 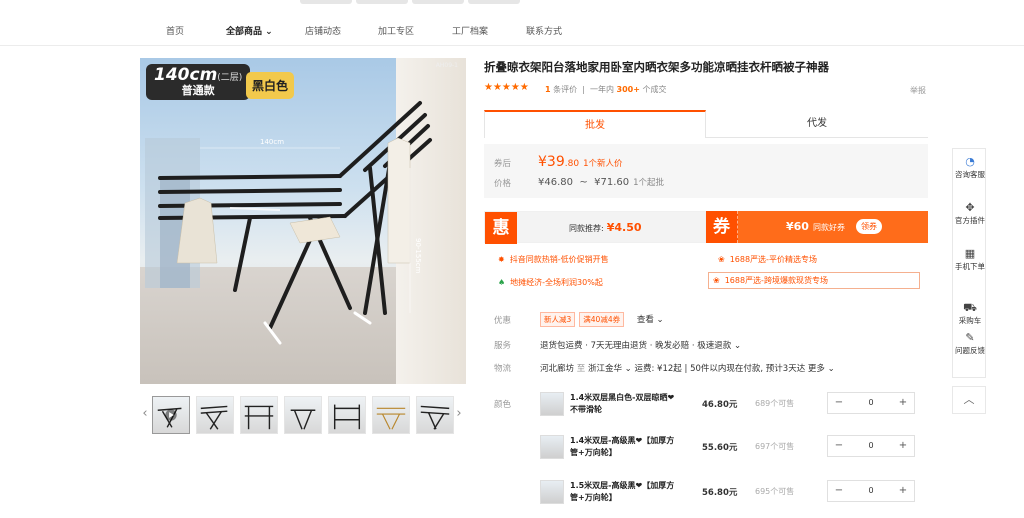 What do you see at coordinates (622, 491) in the screenshot?
I see `sku-name: 1.5米双层-高级黑❤【加厚方管+万向轮】` at bounding box center [622, 491].